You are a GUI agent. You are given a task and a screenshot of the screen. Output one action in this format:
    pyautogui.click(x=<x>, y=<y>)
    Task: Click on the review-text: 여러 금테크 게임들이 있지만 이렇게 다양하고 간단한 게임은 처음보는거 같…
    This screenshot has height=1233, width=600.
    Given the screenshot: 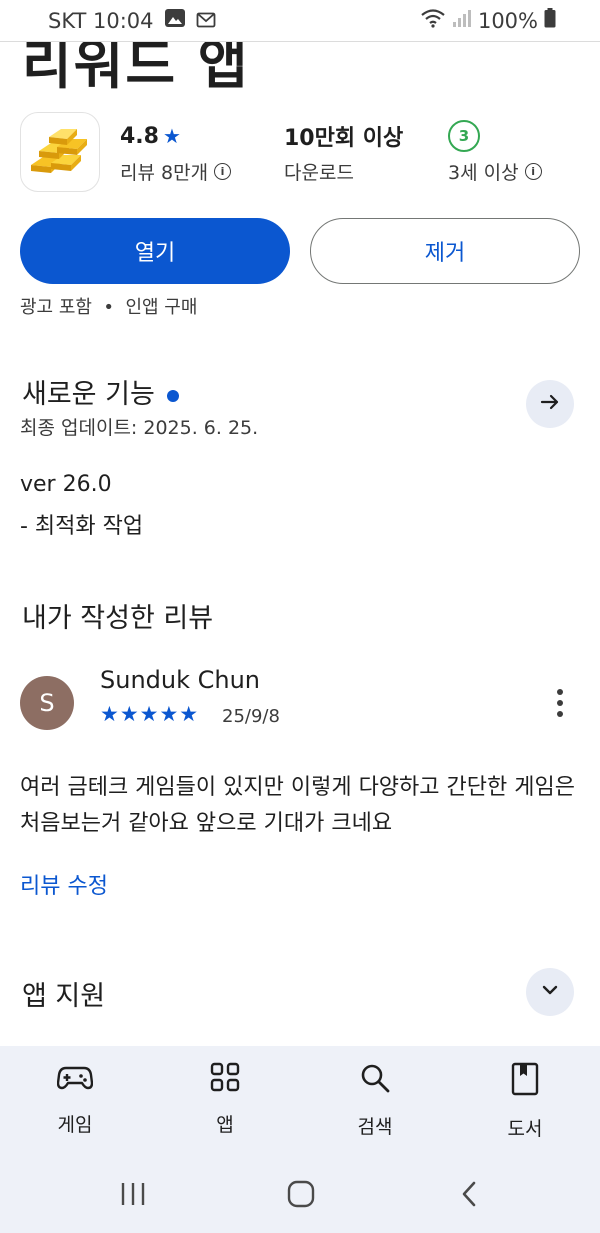 What is the action you would take?
    pyautogui.click(x=297, y=805)
    